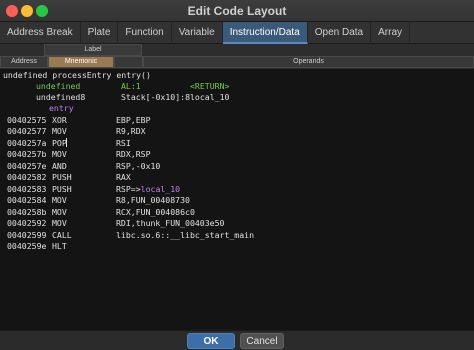 This screenshot has height=350, width=474. What do you see at coordinates (100, 33) in the screenshot?
I see `tab-plate: Plate` at bounding box center [100, 33].